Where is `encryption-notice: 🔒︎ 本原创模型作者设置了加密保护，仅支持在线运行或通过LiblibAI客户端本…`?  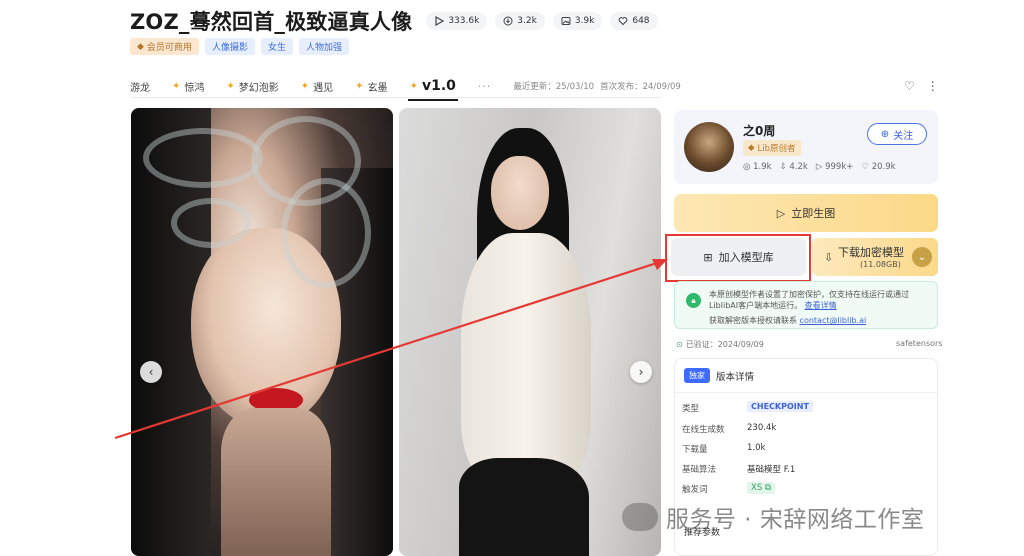
encryption-notice: 🔒︎ 本原创模型作者设置了加密保护，仅支持在线运行或通过LiblibAI客户端本… is located at coordinates (806, 305).